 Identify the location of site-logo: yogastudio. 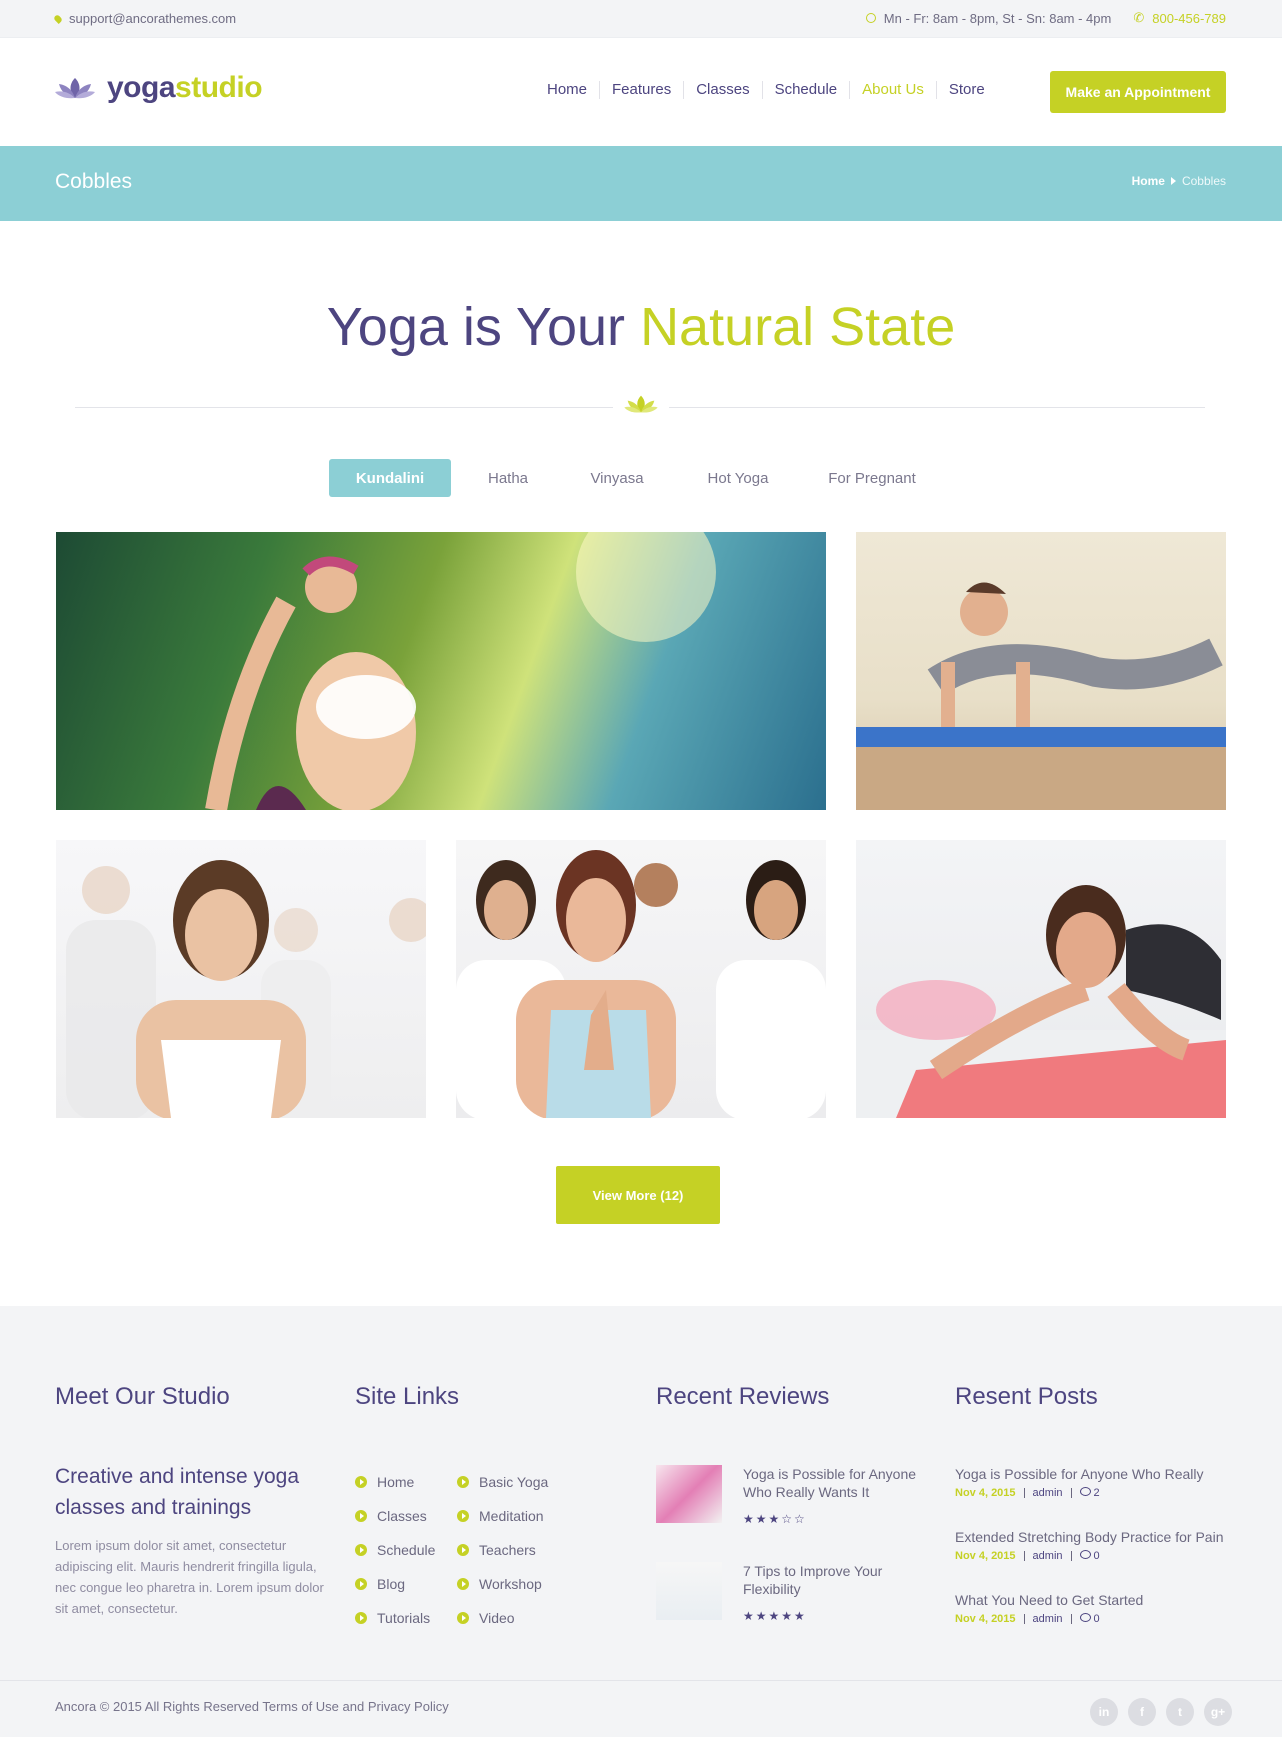
(159, 88).